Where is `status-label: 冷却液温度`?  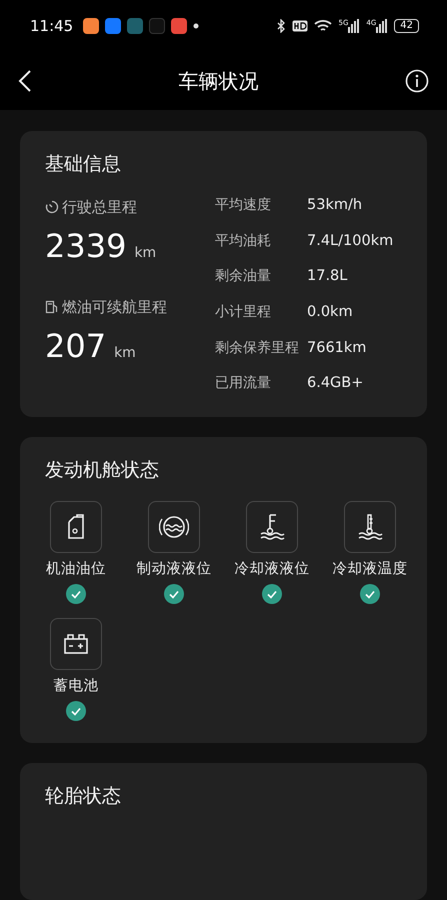 status-label: 冷却液温度 is located at coordinates (370, 569).